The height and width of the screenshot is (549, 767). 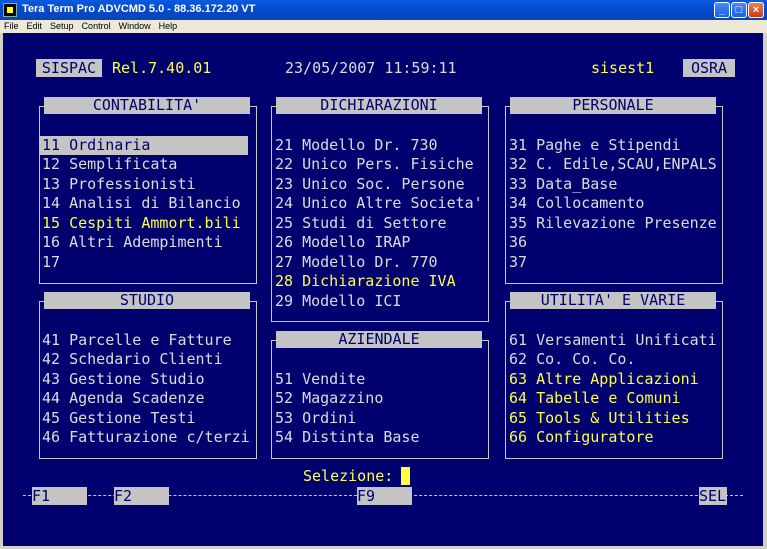 What do you see at coordinates (51, 262) in the screenshot?
I see `menu-item-17: 17` at bounding box center [51, 262].